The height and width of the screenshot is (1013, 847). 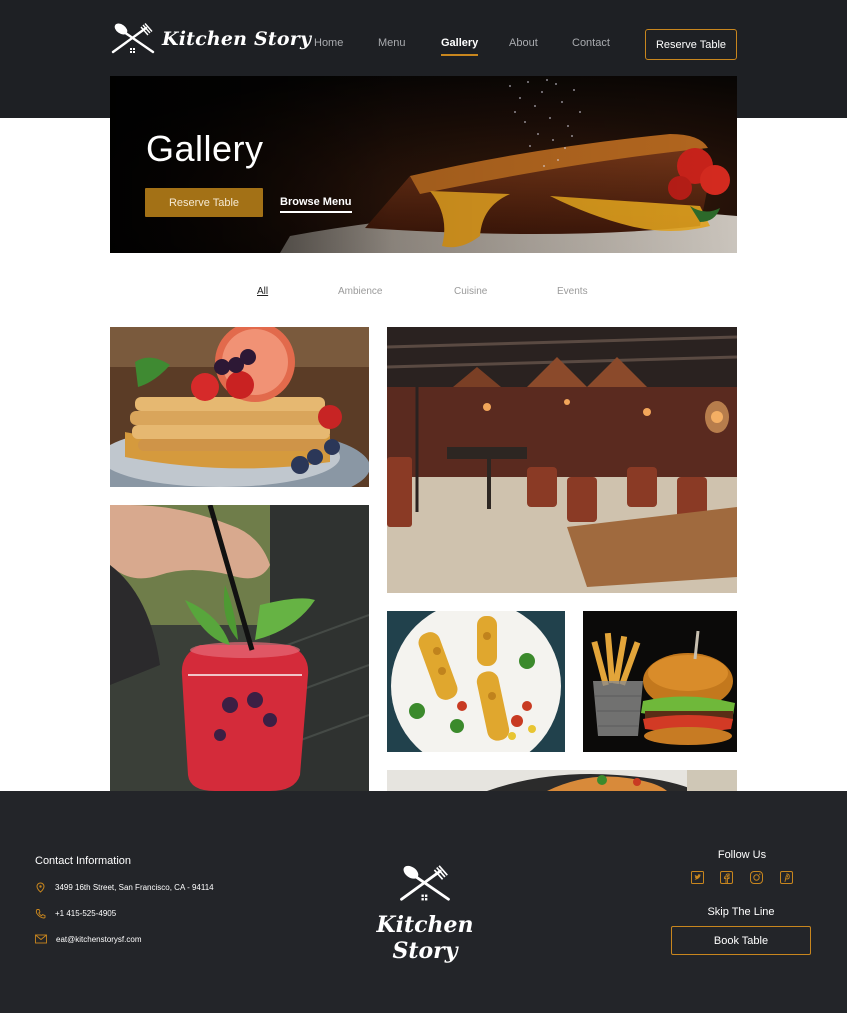 I want to click on browse-menu-link: Browse Menu, so click(x=316, y=204).